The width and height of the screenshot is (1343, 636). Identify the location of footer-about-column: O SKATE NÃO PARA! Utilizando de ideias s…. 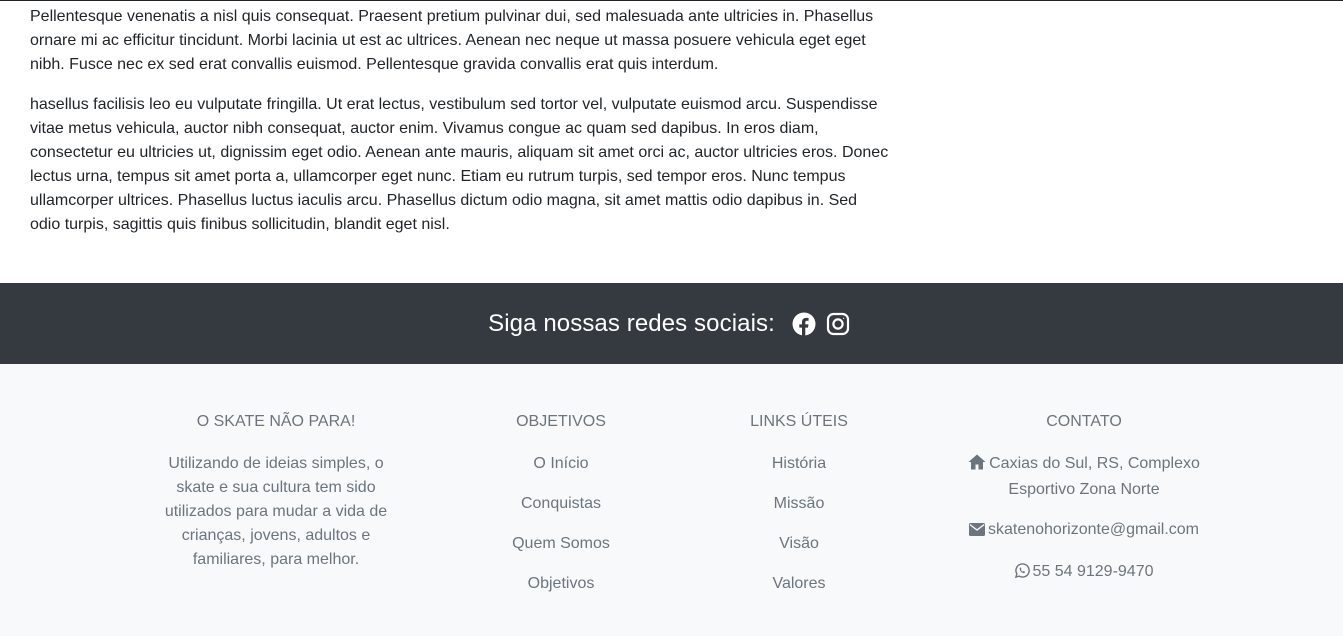
(276, 492).